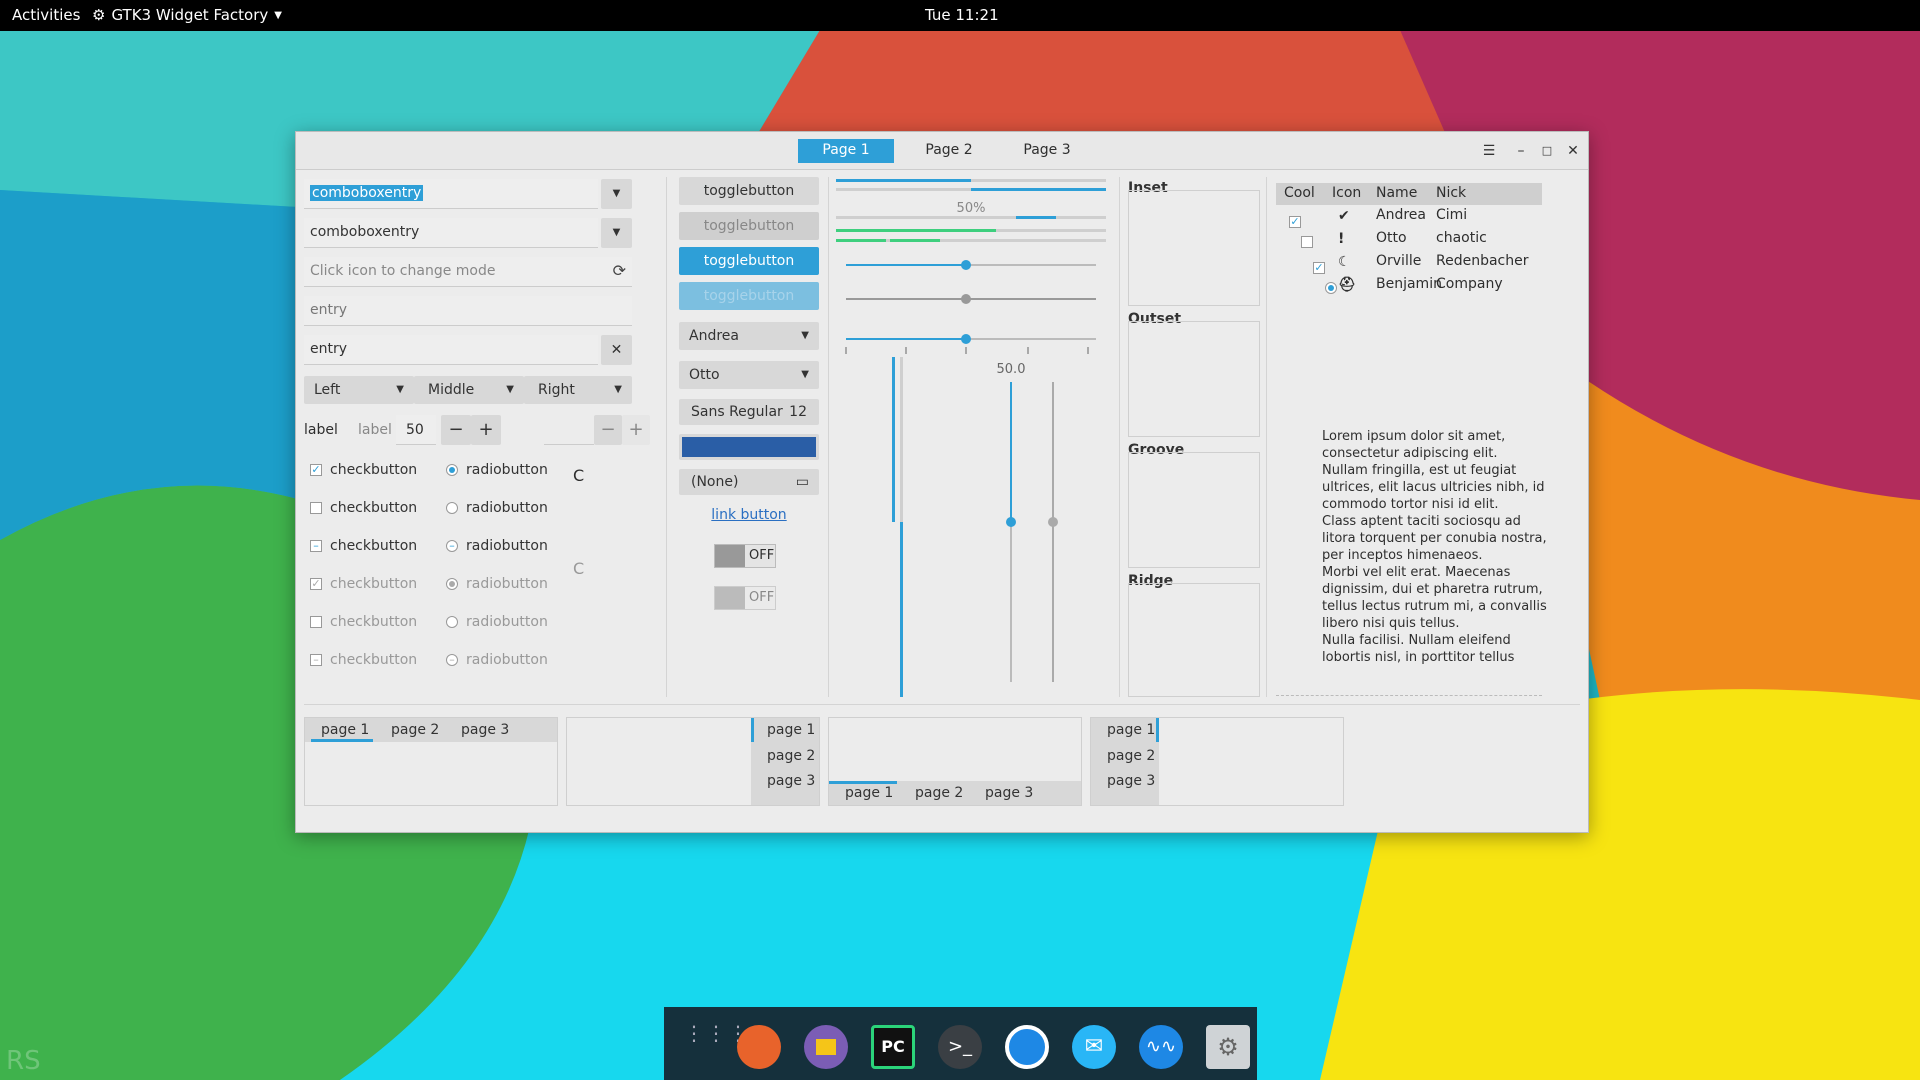 This screenshot has width=1920, height=1080. Describe the element at coordinates (363, 660) in the screenshot. I see `checkbutton-6: – checkbutton` at that location.